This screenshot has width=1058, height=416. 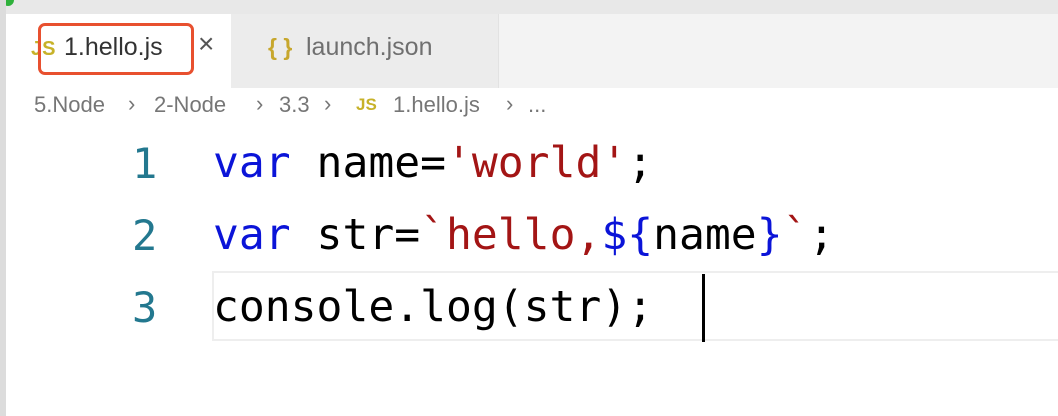 What do you see at coordinates (436, 105) in the screenshot?
I see `breadcrumb-item-file: 1.hello.js` at bounding box center [436, 105].